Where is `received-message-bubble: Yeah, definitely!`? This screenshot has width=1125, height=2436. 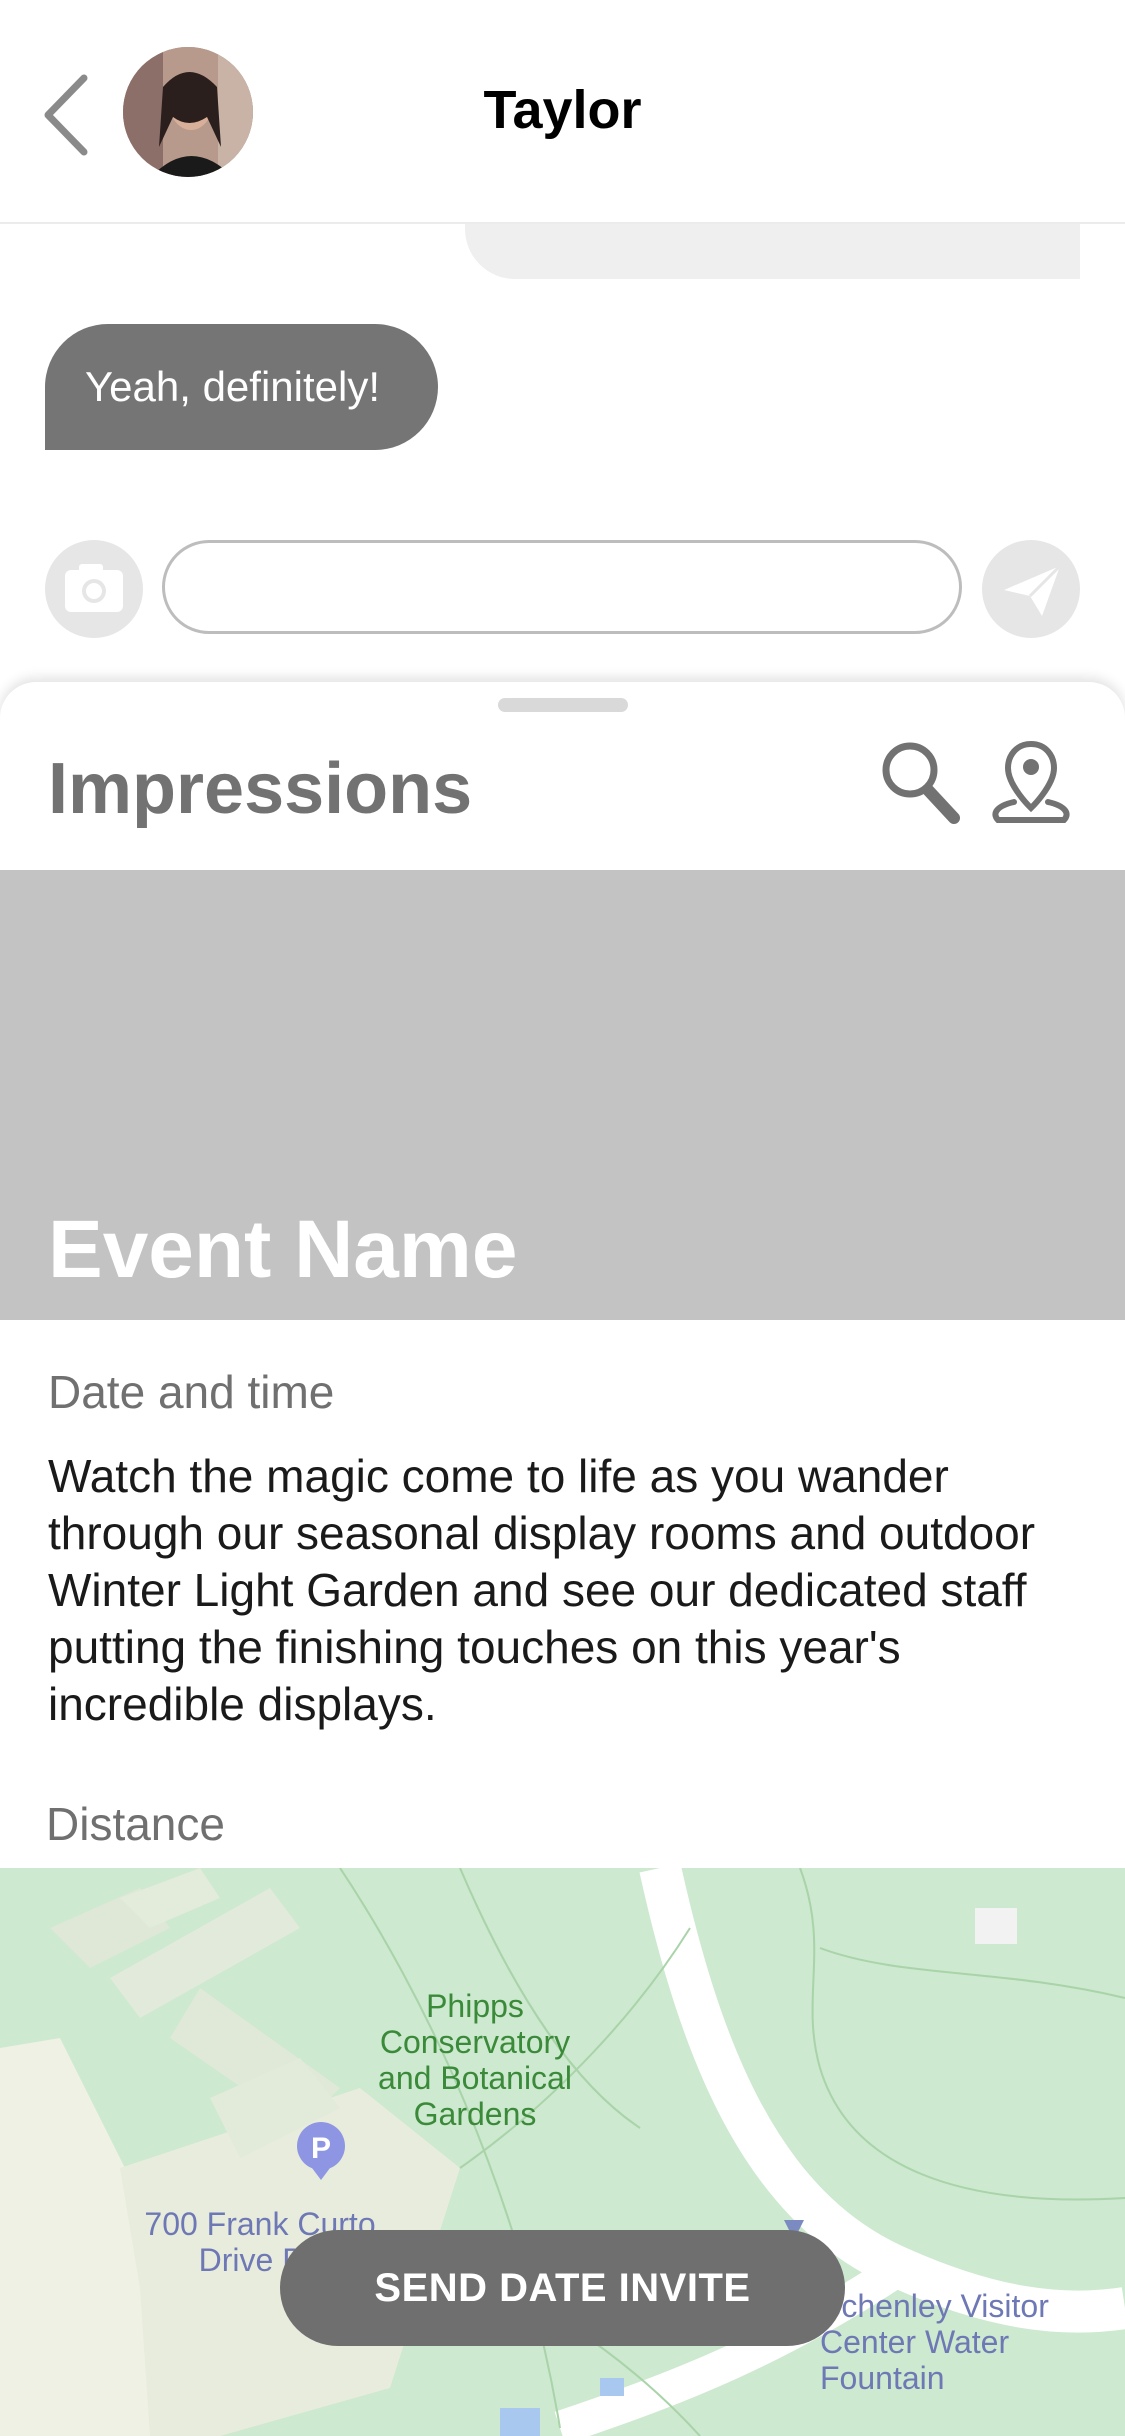 received-message-bubble: Yeah, definitely! is located at coordinates (242, 387).